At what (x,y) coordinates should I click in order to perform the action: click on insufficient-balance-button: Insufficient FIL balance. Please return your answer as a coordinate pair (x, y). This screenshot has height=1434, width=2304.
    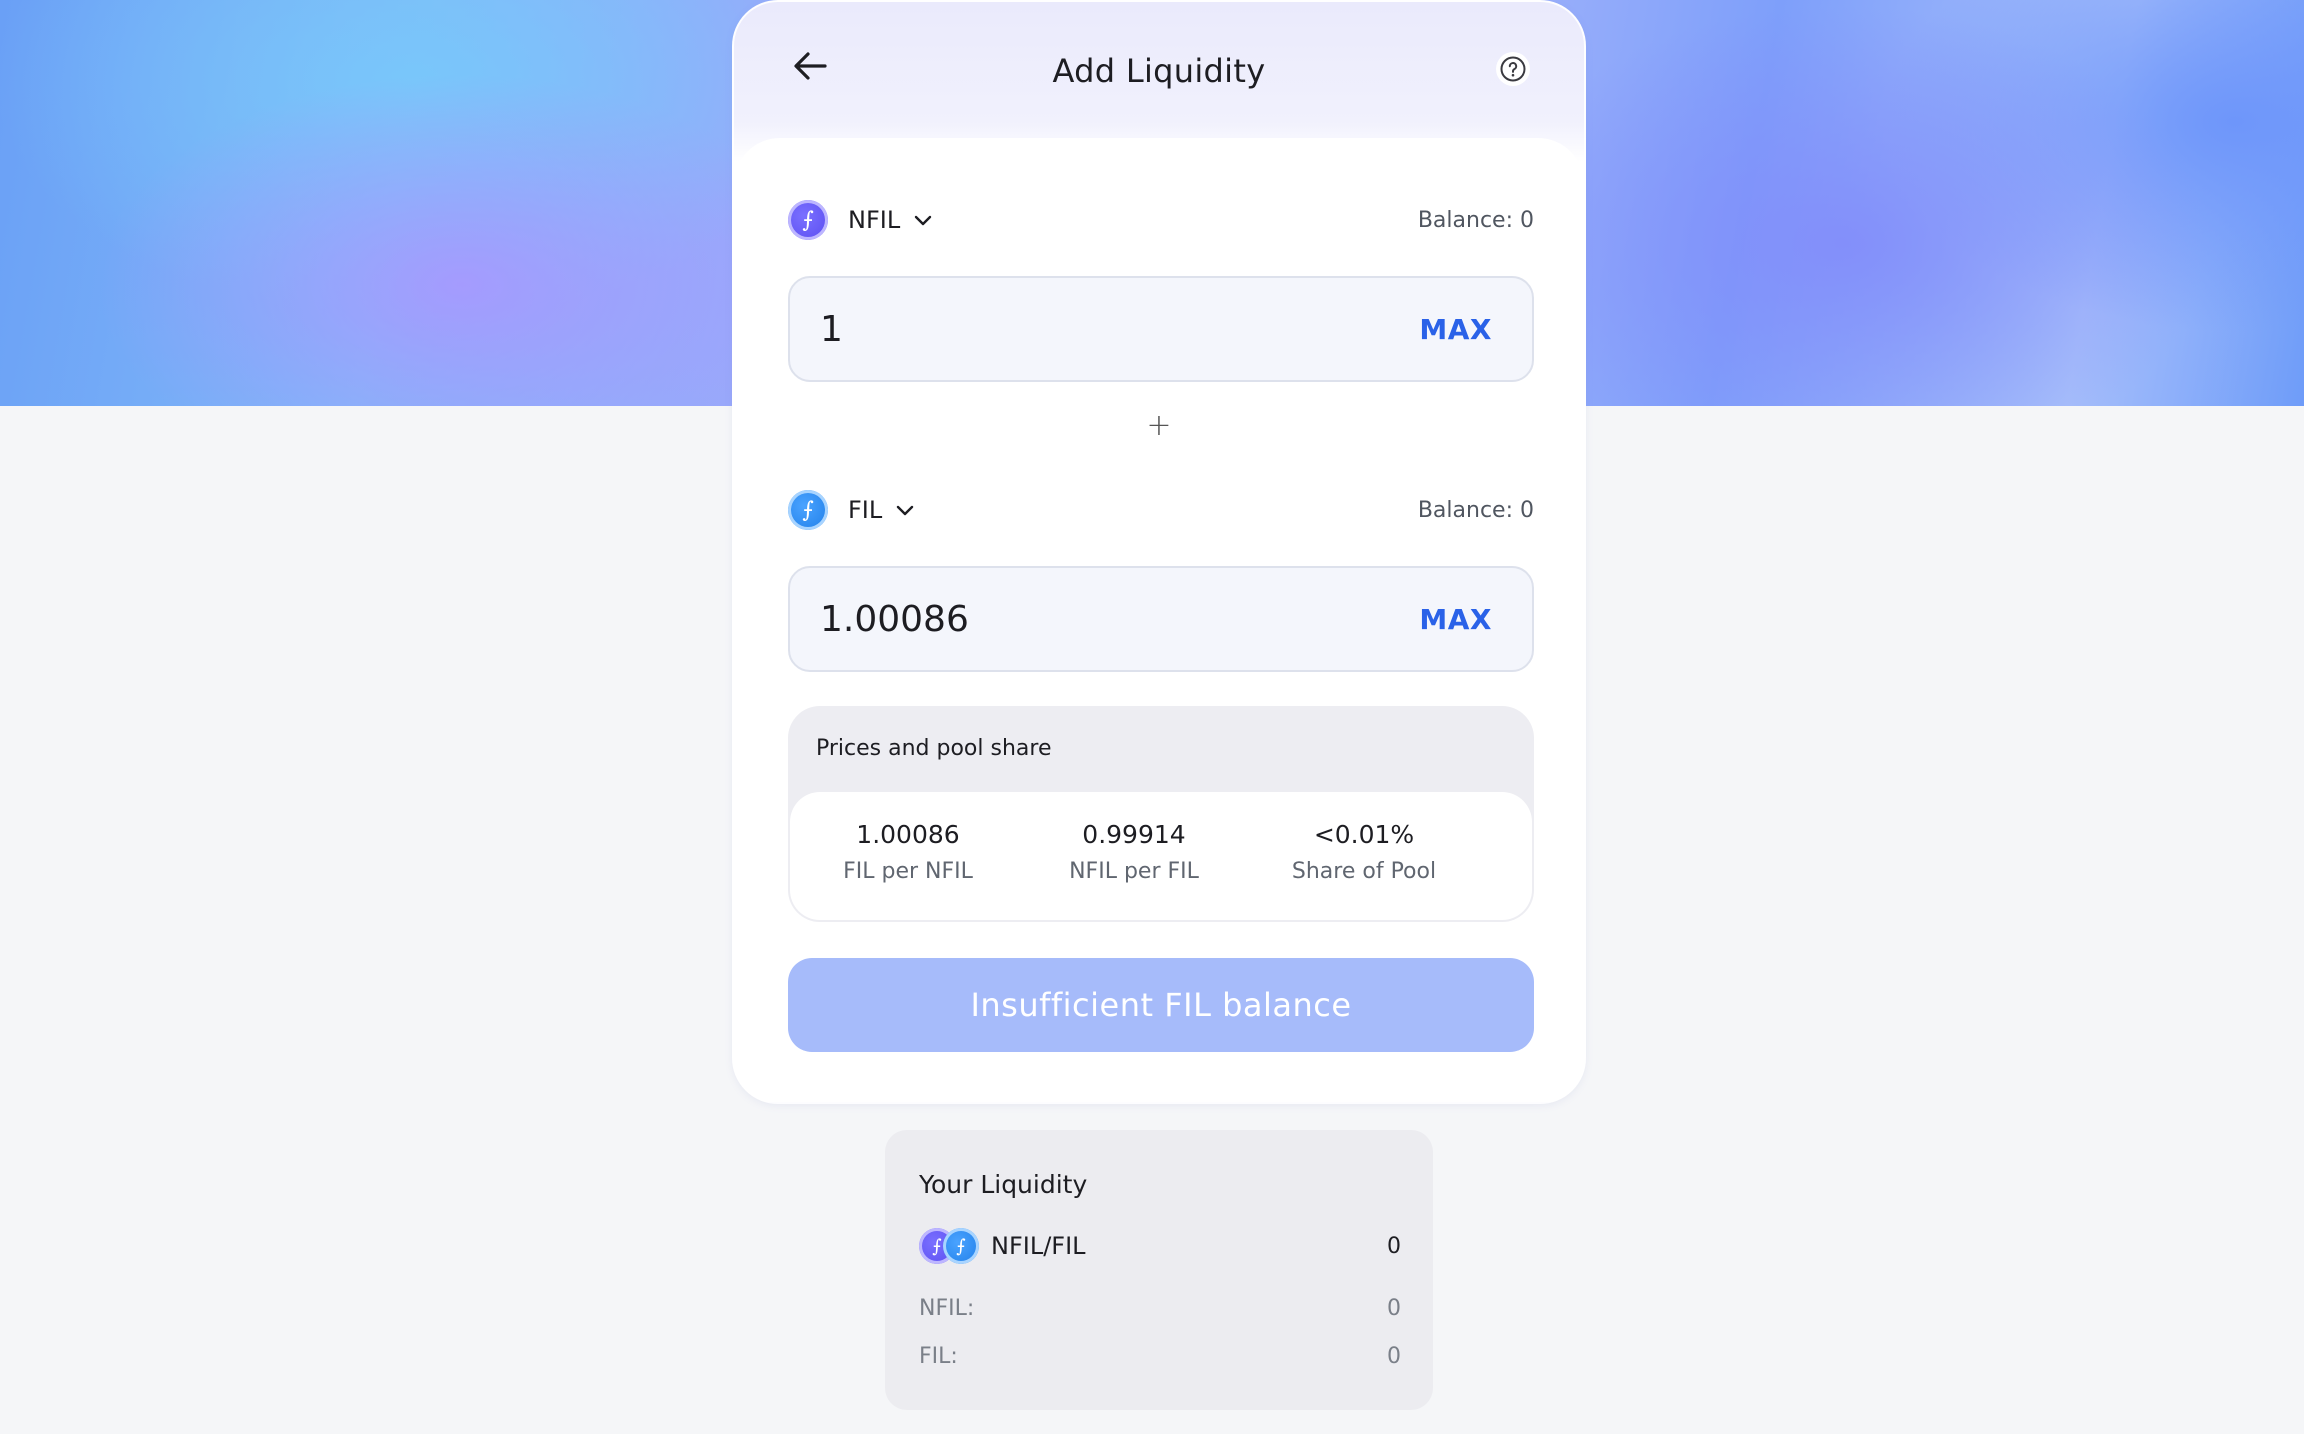
    Looking at the image, I should click on (1161, 1005).